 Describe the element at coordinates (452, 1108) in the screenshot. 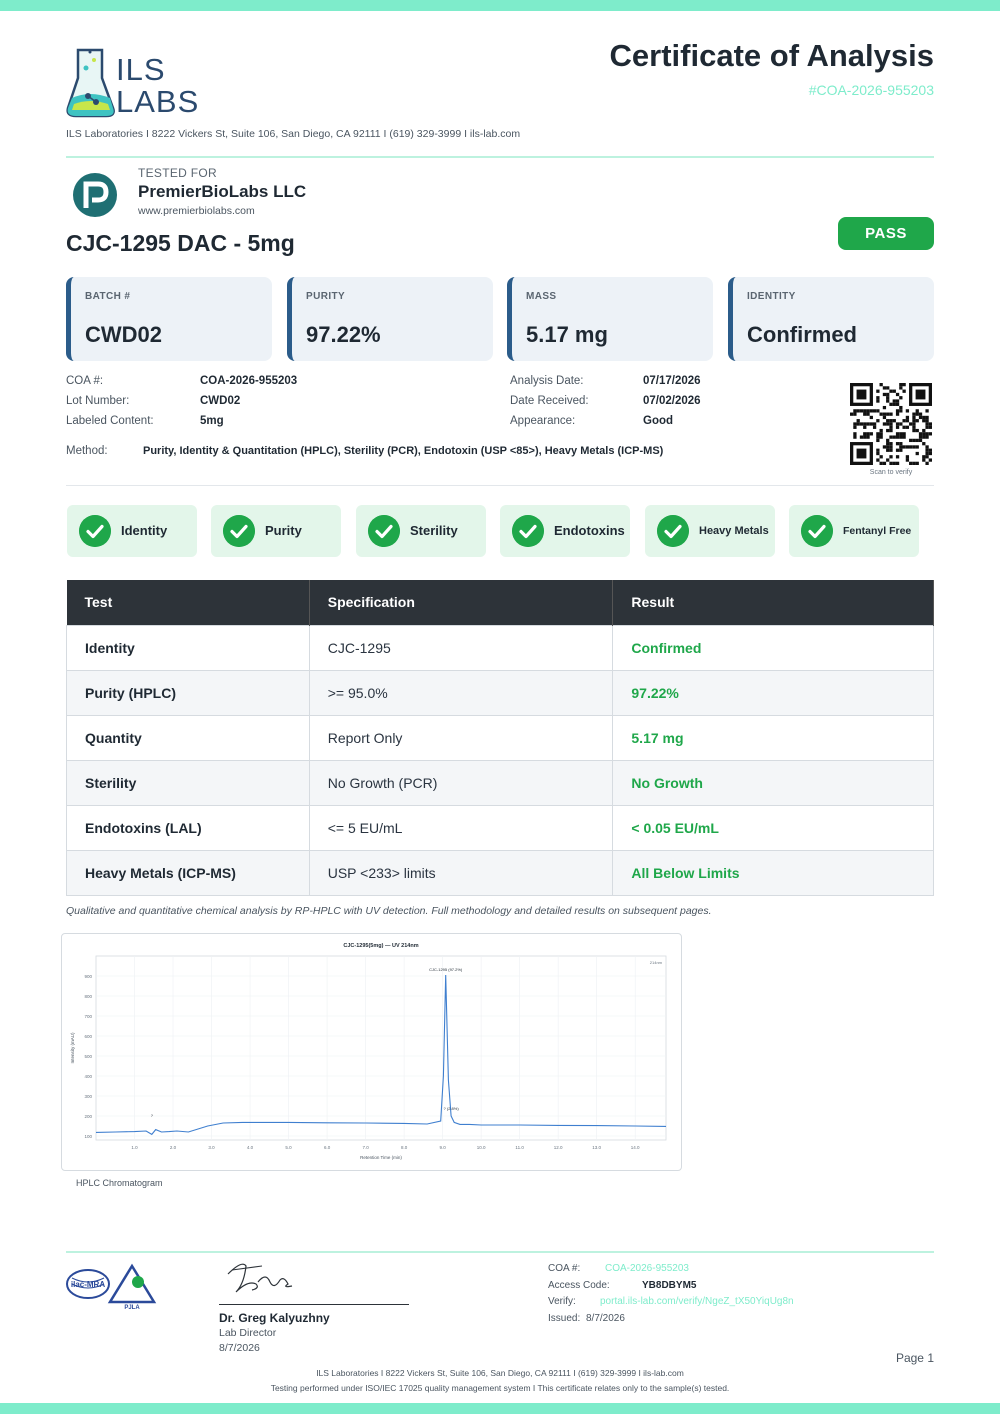

I see `peak-label: ? (2.8%)` at that location.